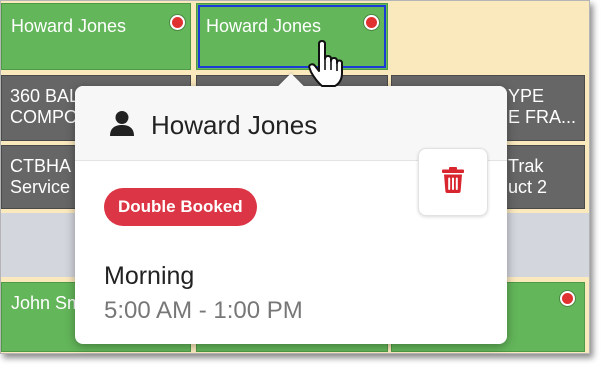 Image resolution: width=603 pixels, height=370 pixels. I want to click on shift-cell-text: CTBHA Service, so click(41, 176).